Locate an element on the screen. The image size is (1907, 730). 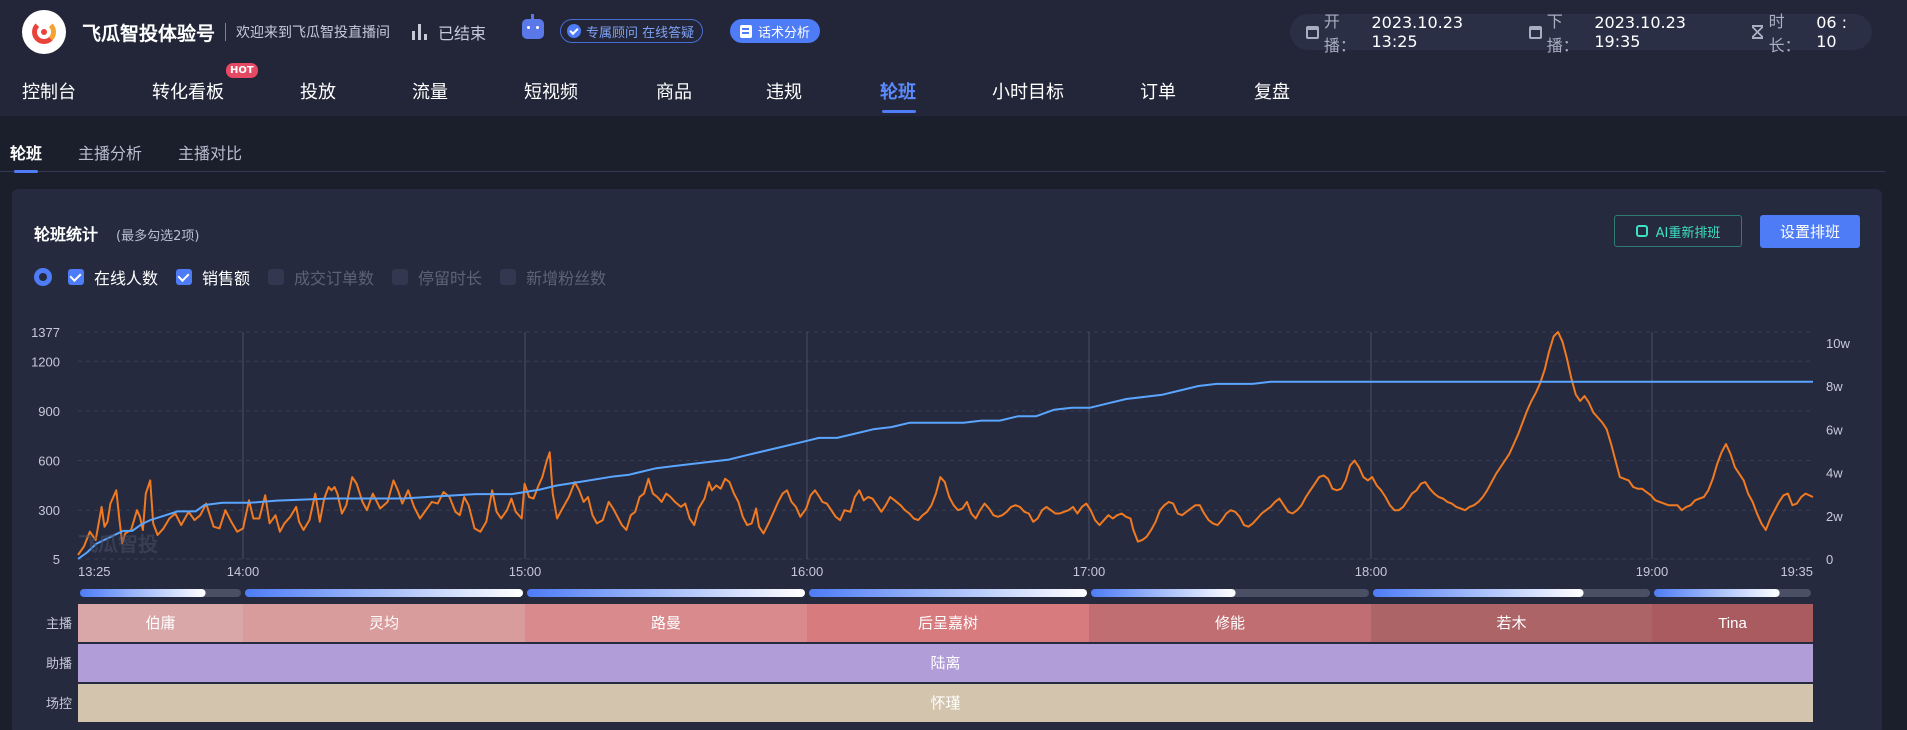
y-left-tick-label: 300 is located at coordinates (49, 510).